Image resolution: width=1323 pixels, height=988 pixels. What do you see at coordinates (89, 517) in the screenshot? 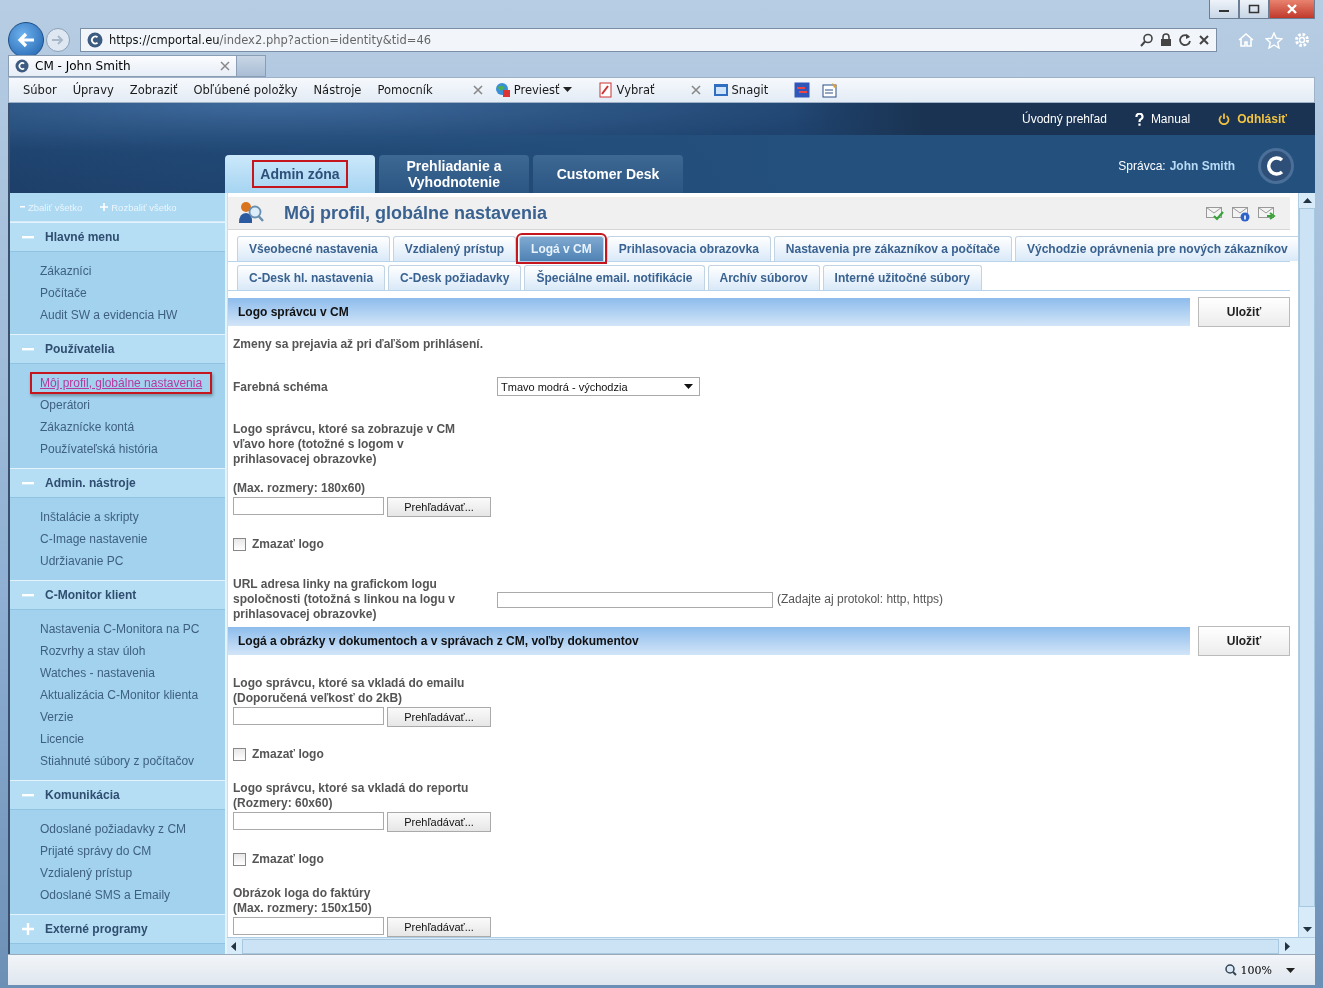
I see `sidebar-link: Inštalácie a skripty` at bounding box center [89, 517].